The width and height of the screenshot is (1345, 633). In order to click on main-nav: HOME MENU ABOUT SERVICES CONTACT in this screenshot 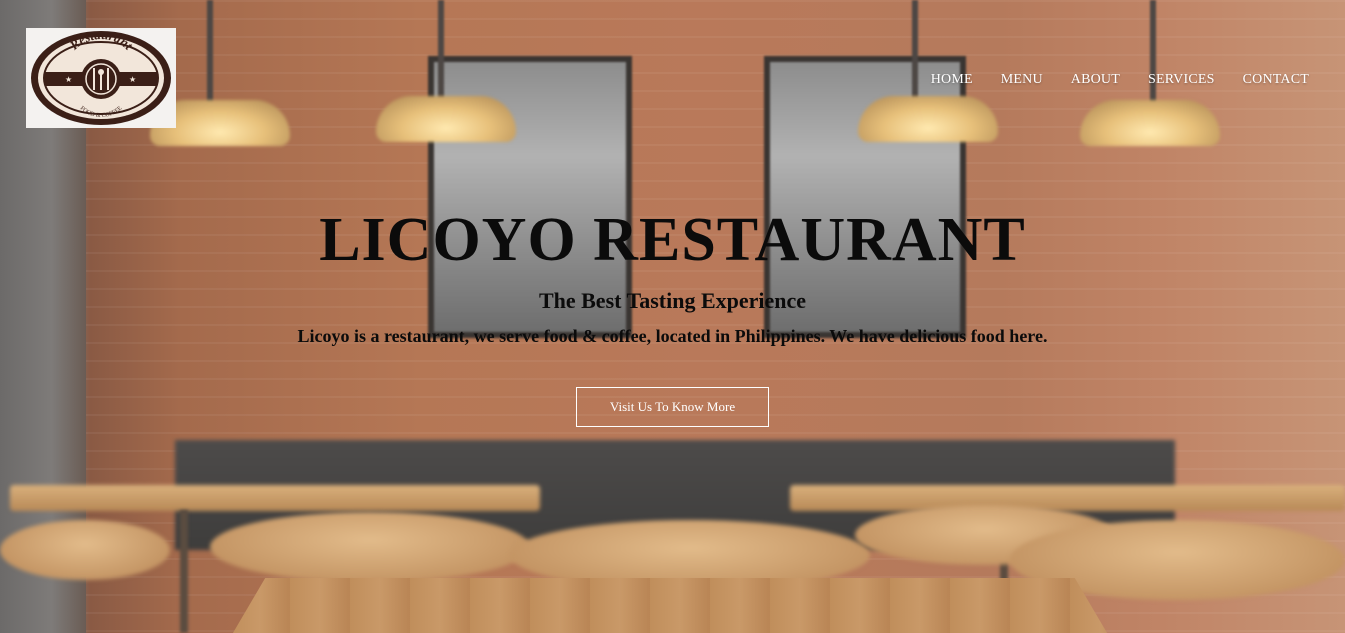, I will do `click(1120, 80)`.